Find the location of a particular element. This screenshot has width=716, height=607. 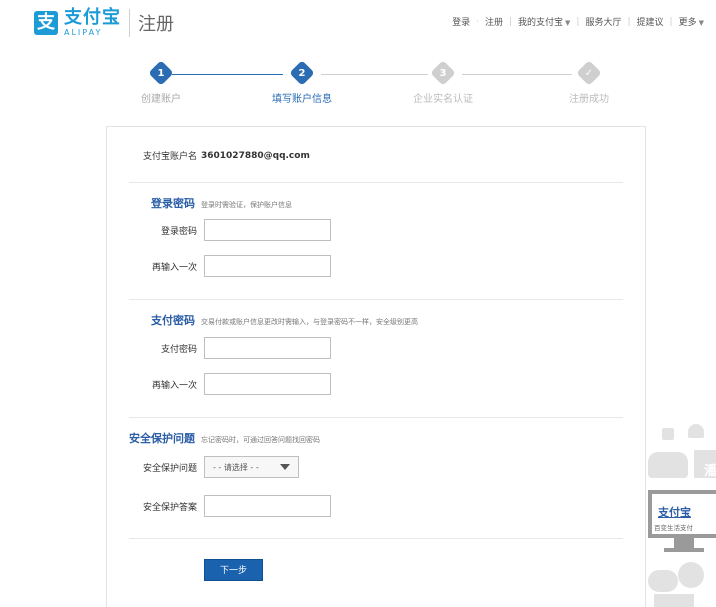

security-question-row: 安全保护问题 - - 请选择 - - is located at coordinates (203, 467).